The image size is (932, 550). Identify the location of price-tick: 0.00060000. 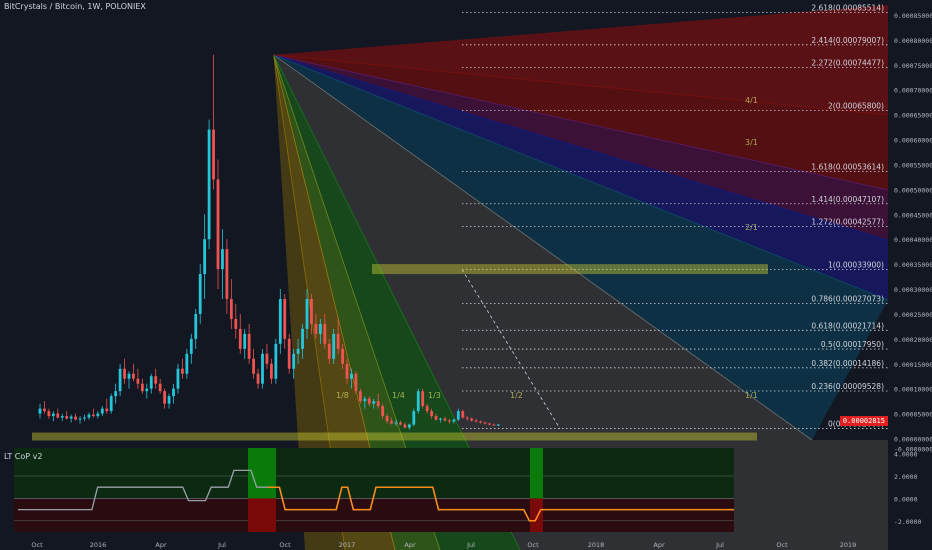
(913, 141).